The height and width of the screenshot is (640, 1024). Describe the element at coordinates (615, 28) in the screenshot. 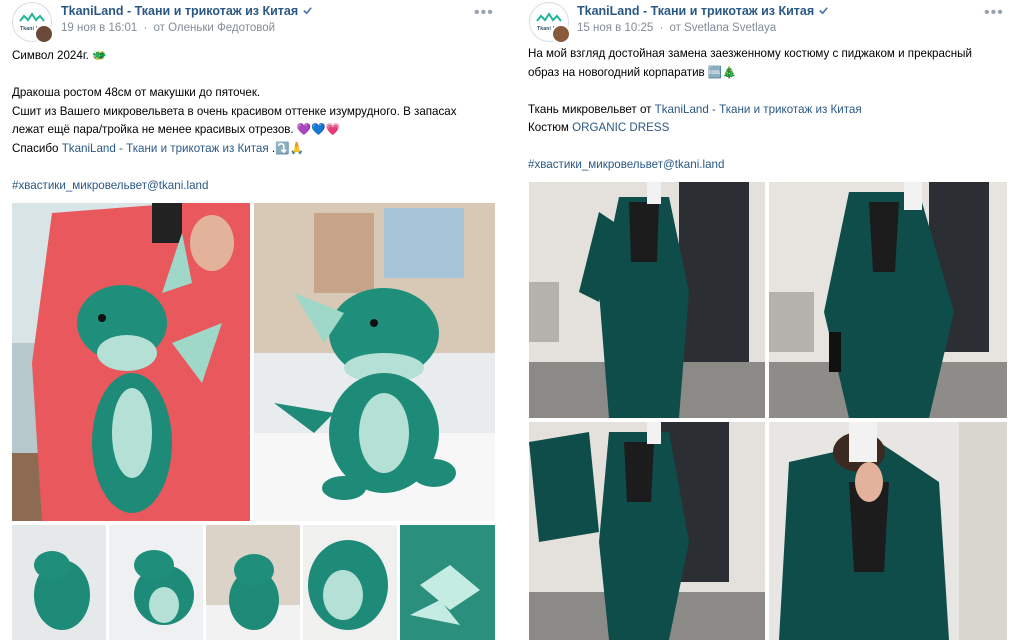

I see `post-date: 15 ноя в 10:25` at that location.